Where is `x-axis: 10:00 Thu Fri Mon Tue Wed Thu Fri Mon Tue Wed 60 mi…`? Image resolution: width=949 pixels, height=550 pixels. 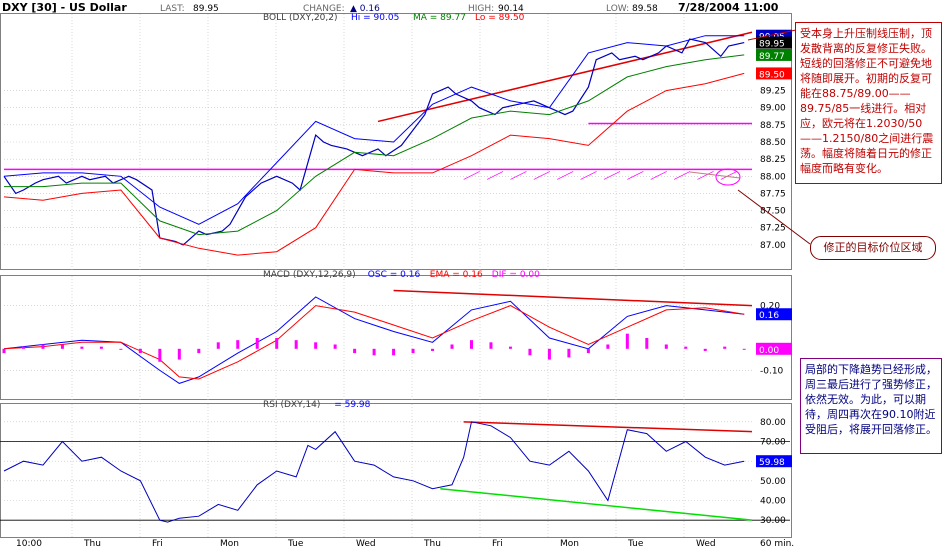 x-axis: 10:00 Thu Fri Mon Tue Wed Thu Fri Mon Tue Wed 60 mi… is located at coordinates (405, 544).